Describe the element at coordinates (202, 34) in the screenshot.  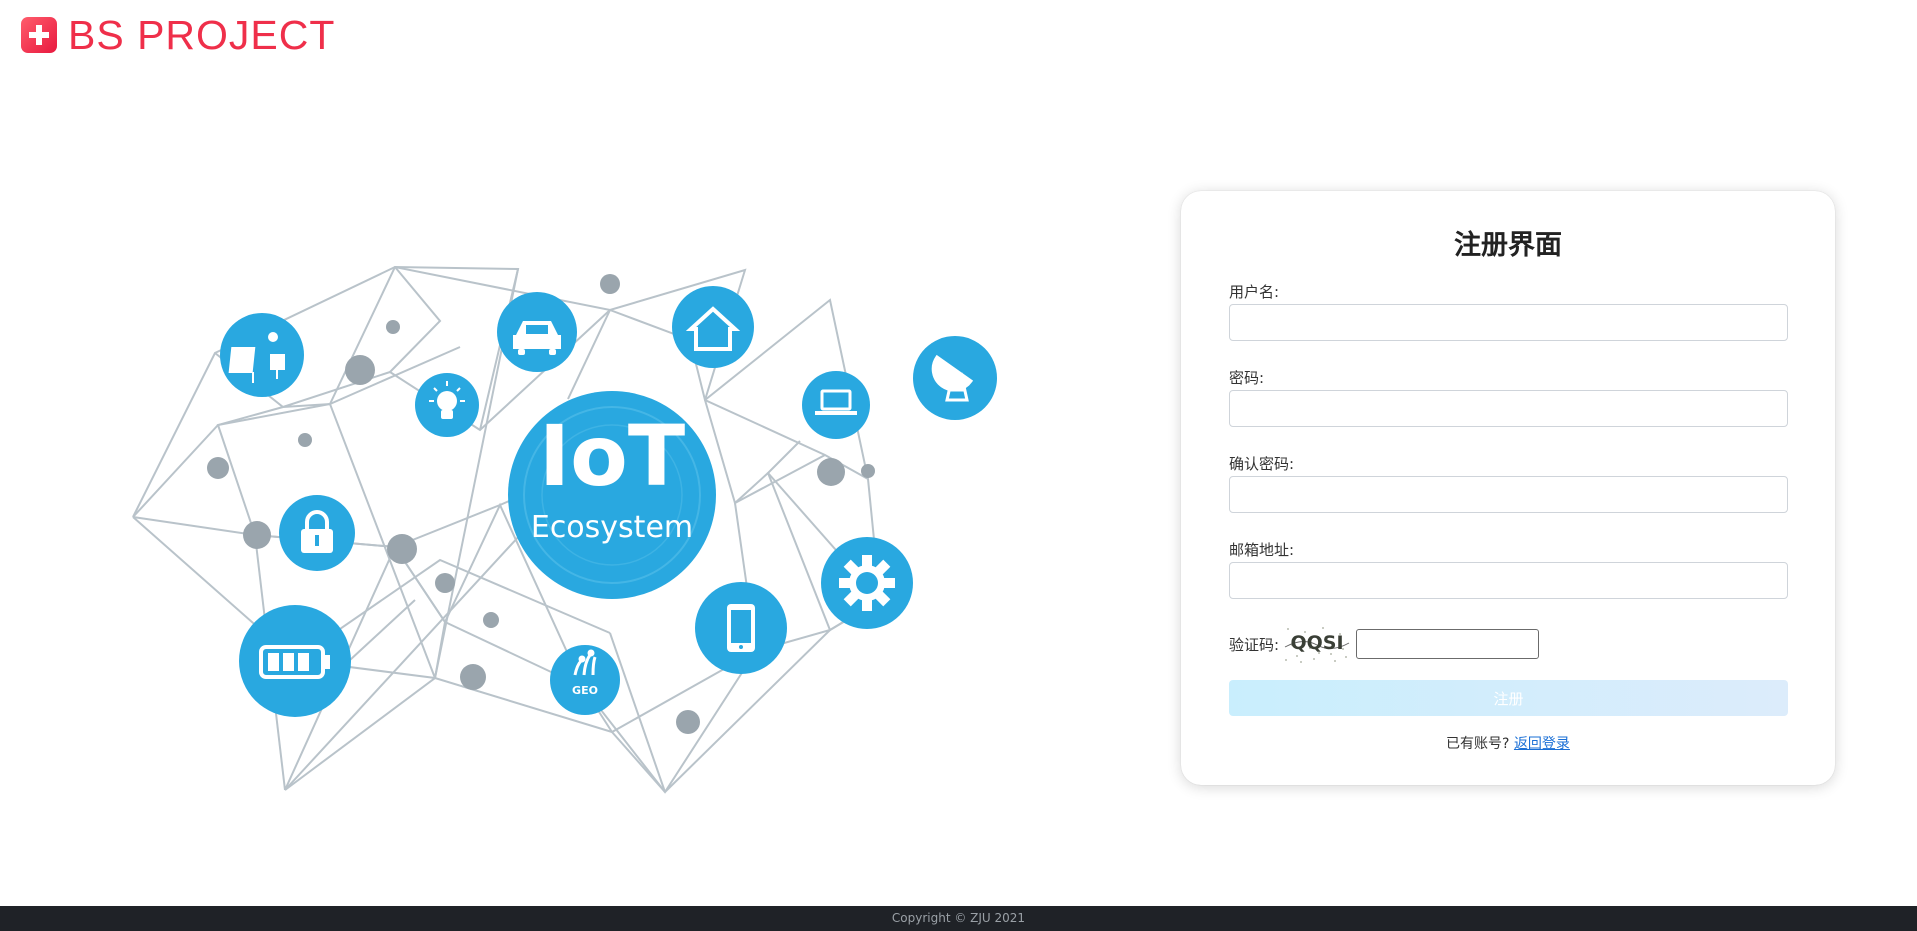
I see `brand-name: BS PROJECT` at that location.